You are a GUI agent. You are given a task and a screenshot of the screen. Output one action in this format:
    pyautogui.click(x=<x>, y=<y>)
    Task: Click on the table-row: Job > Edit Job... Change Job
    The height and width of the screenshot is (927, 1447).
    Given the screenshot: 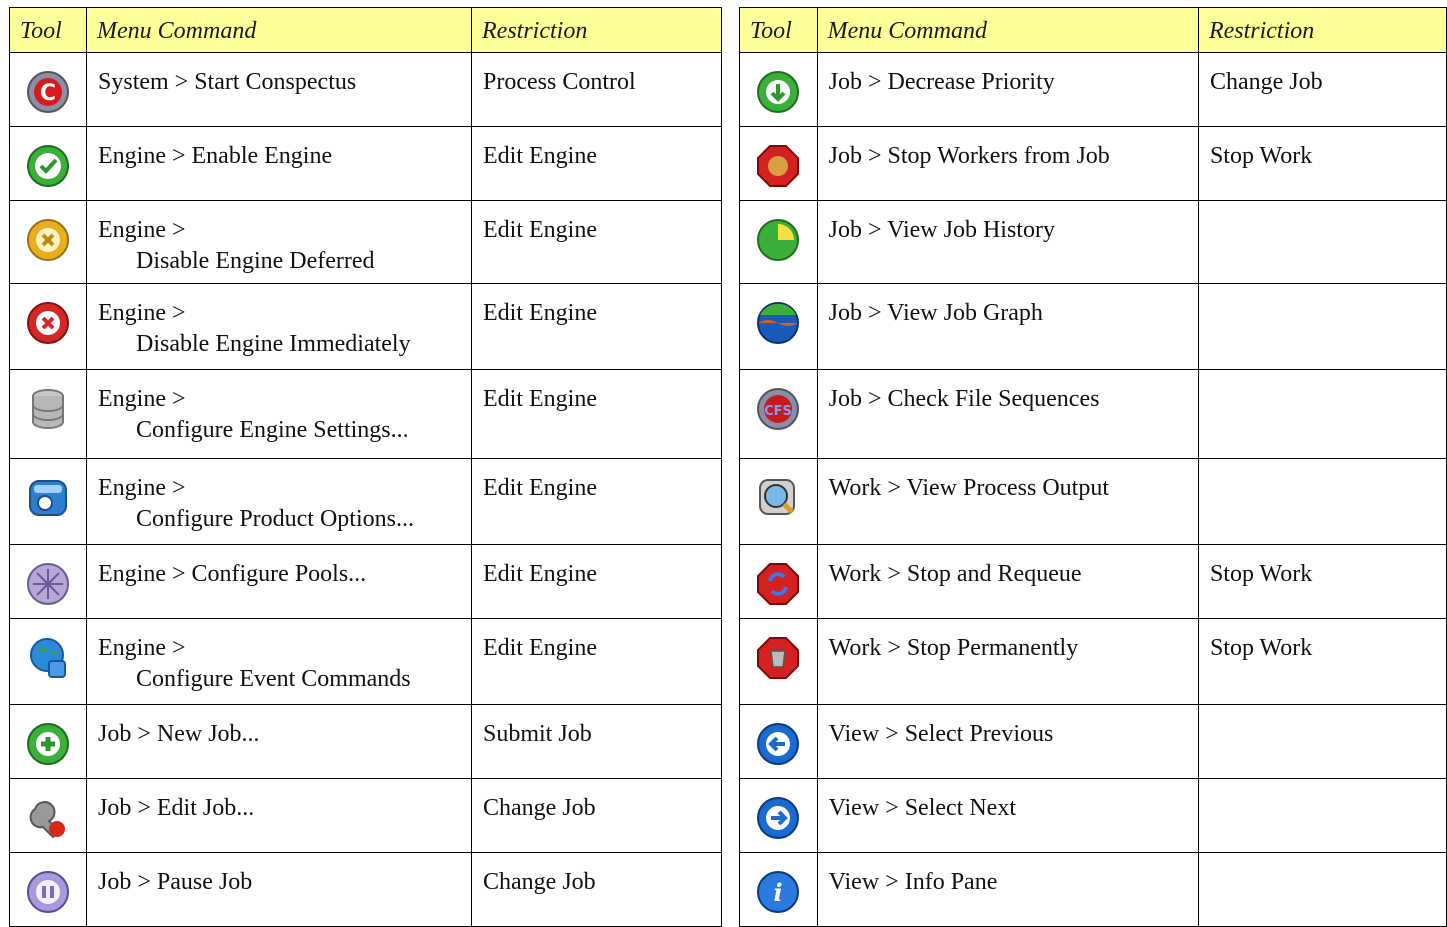 What is the action you would take?
    pyautogui.click(x=365, y=815)
    